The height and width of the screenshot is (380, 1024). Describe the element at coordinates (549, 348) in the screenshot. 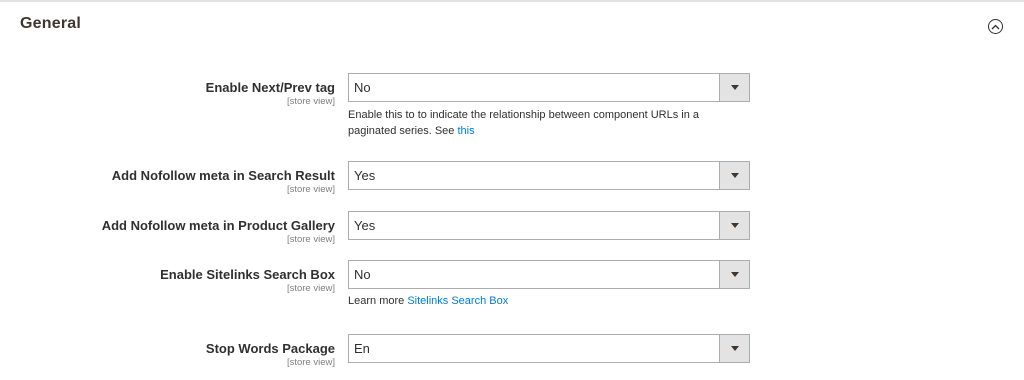

I see `stop-words-select: En` at that location.